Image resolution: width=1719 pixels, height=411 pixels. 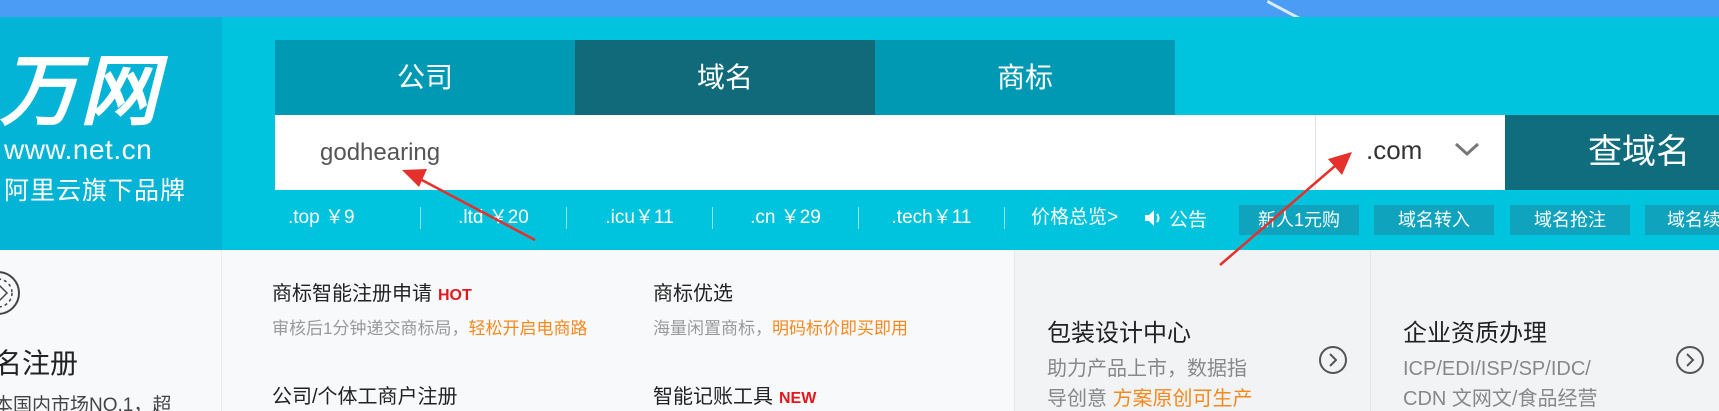 I want to click on service-title: 商标智能注册申请, so click(x=352, y=294).